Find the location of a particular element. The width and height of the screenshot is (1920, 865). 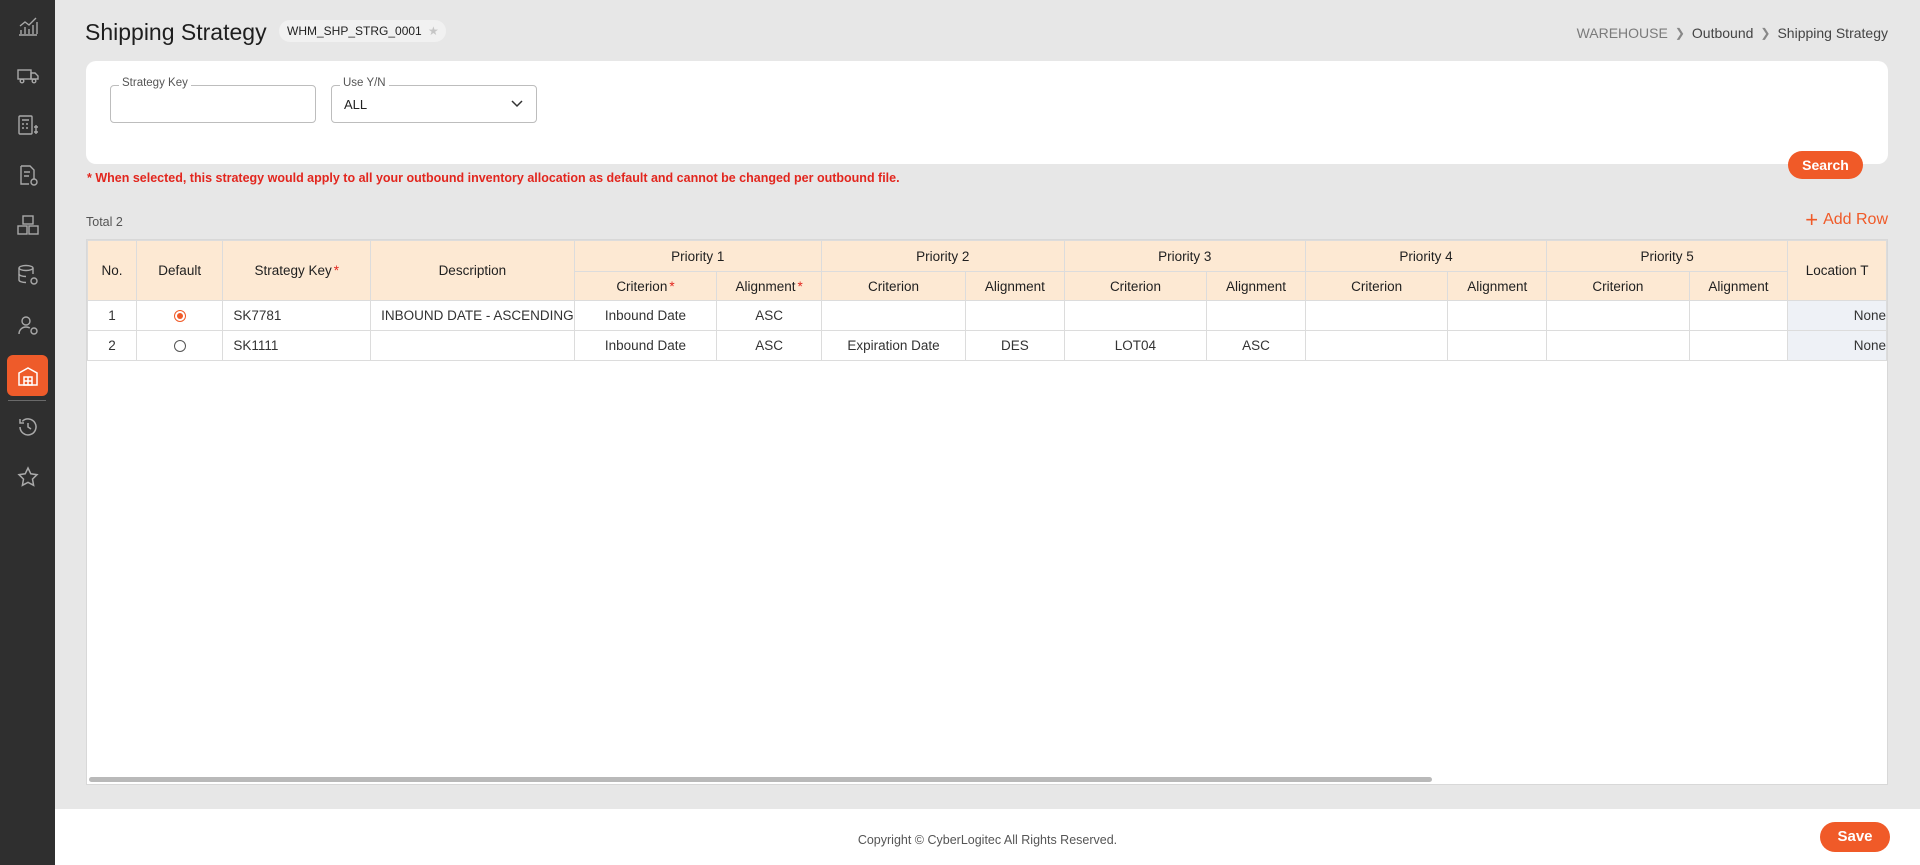

screen-code-chip: WHM_SHP_STRG_0001 ★ is located at coordinates (362, 31).